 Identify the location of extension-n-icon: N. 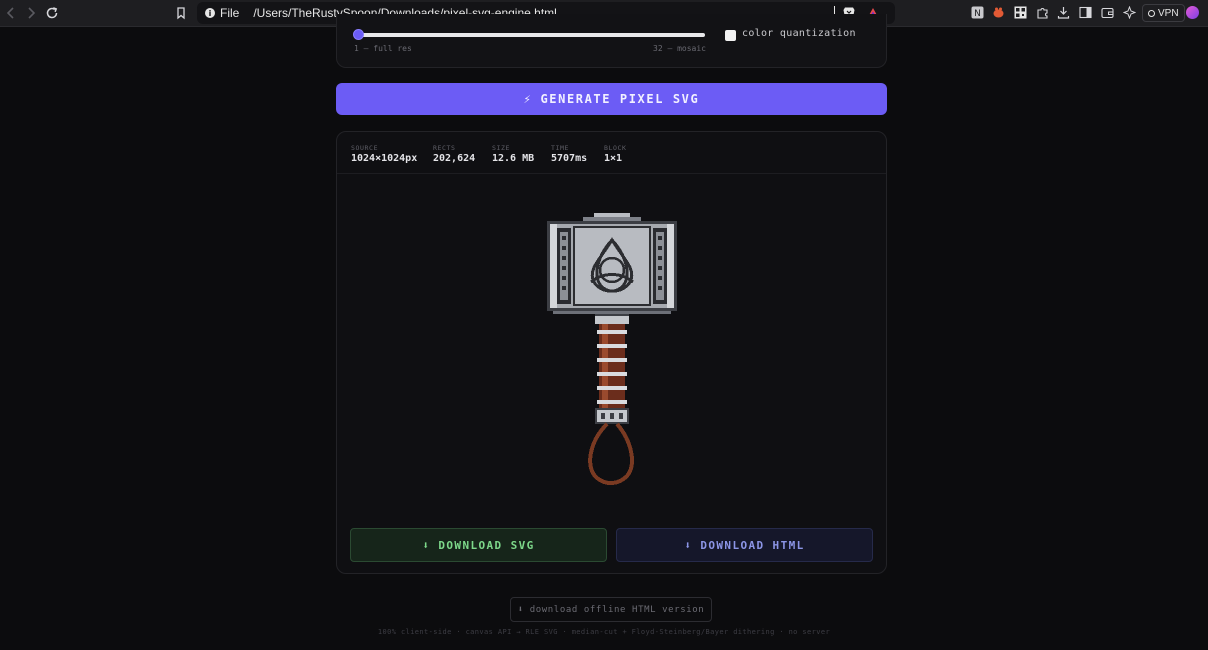
(977, 12).